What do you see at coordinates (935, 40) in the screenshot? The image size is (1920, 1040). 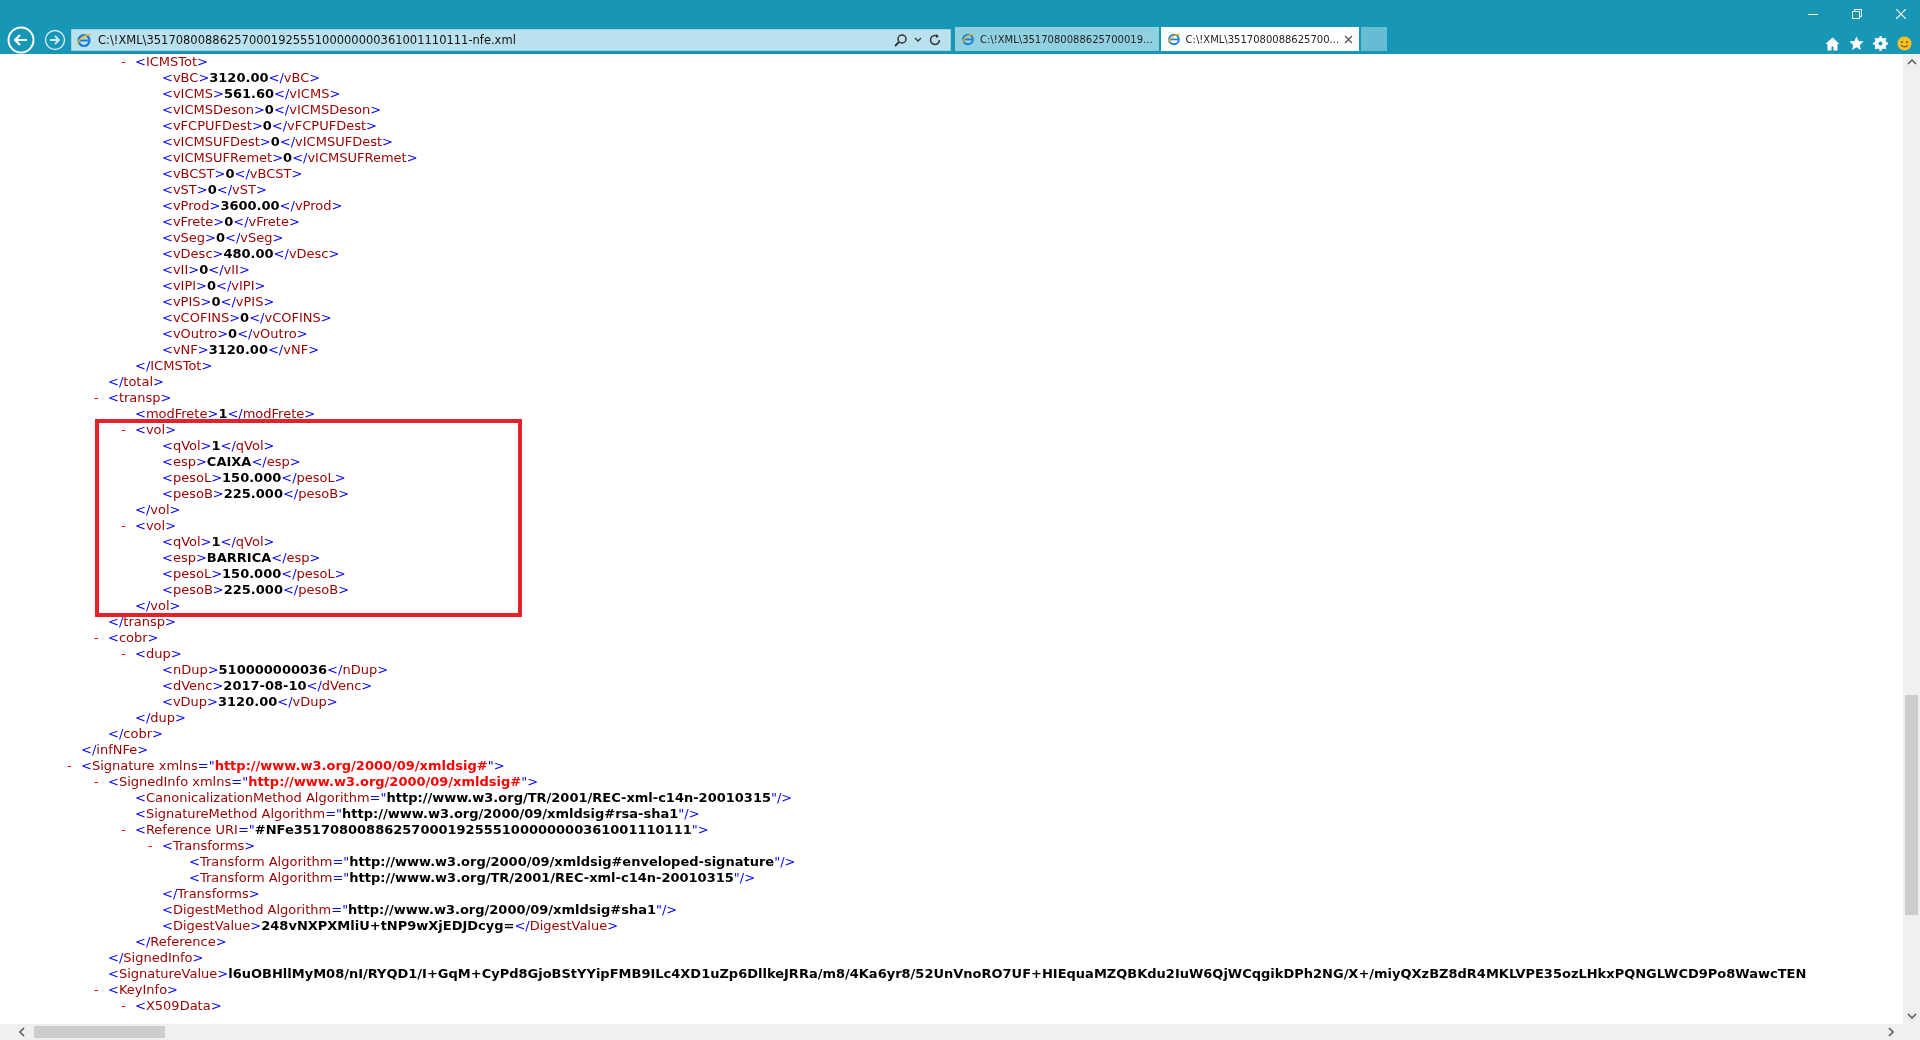 I see `refresh-icon` at bounding box center [935, 40].